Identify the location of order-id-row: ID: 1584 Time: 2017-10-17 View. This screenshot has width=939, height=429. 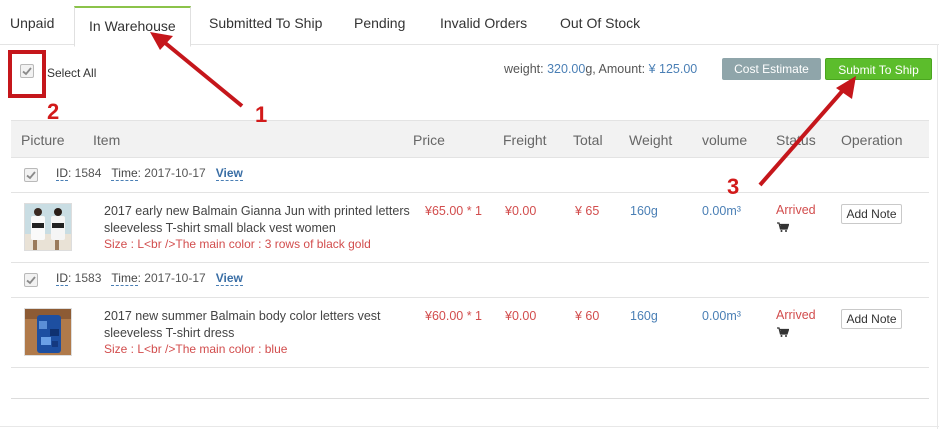
(149, 173).